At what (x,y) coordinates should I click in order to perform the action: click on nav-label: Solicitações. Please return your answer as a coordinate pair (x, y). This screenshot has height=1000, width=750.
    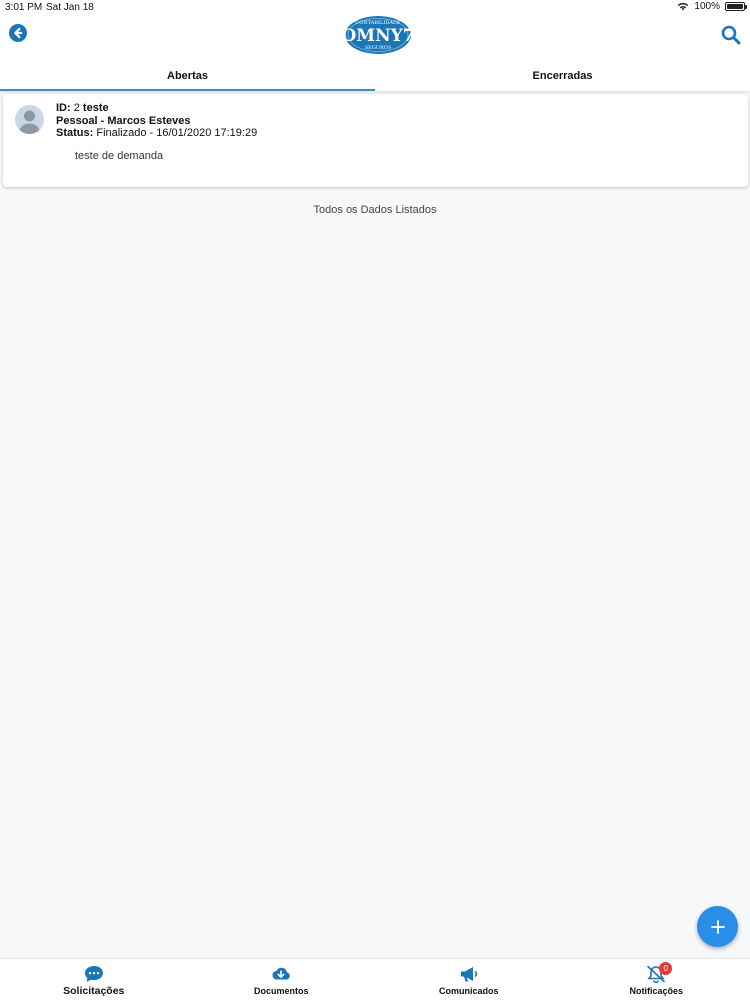
    Looking at the image, I should click on (94, 991).